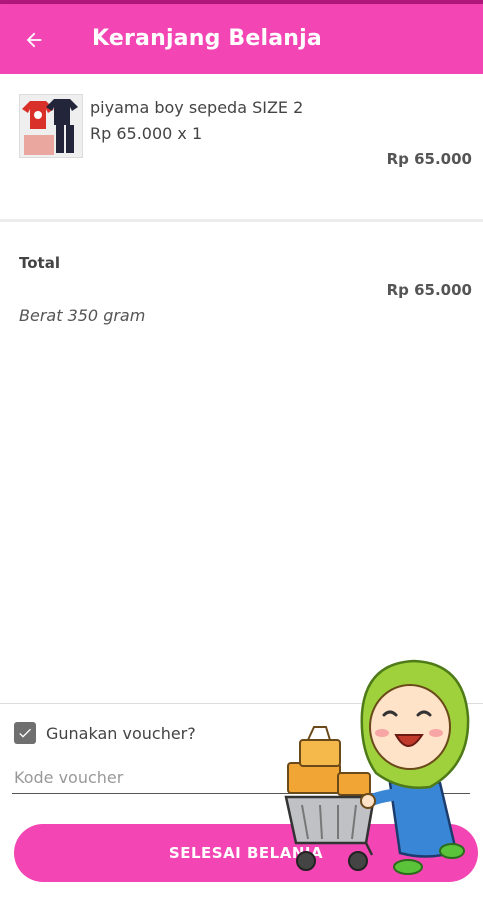 The width and height of the screenshot is (483, 900). I want to click on checkmark-icon, so click(25, 733).